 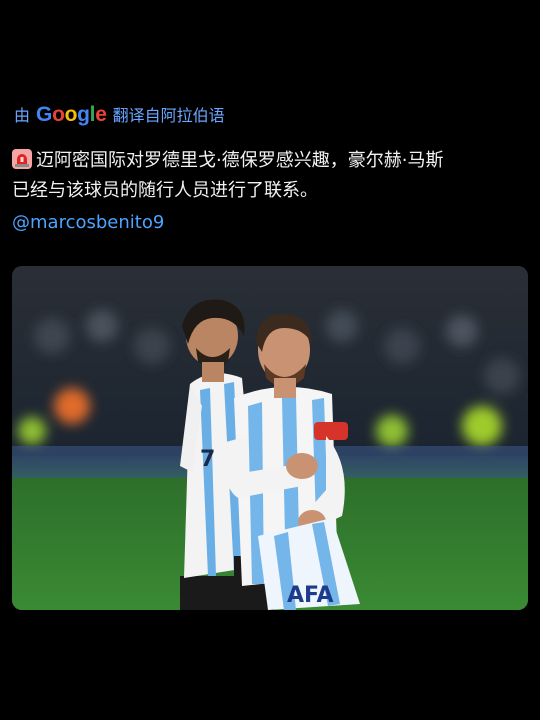 I want to click on tweet-text-line-1: 迈阿密国际对罗德里戈·德保罗感兴趣，豪尔赫·马斯, so click(x=240, y=160).